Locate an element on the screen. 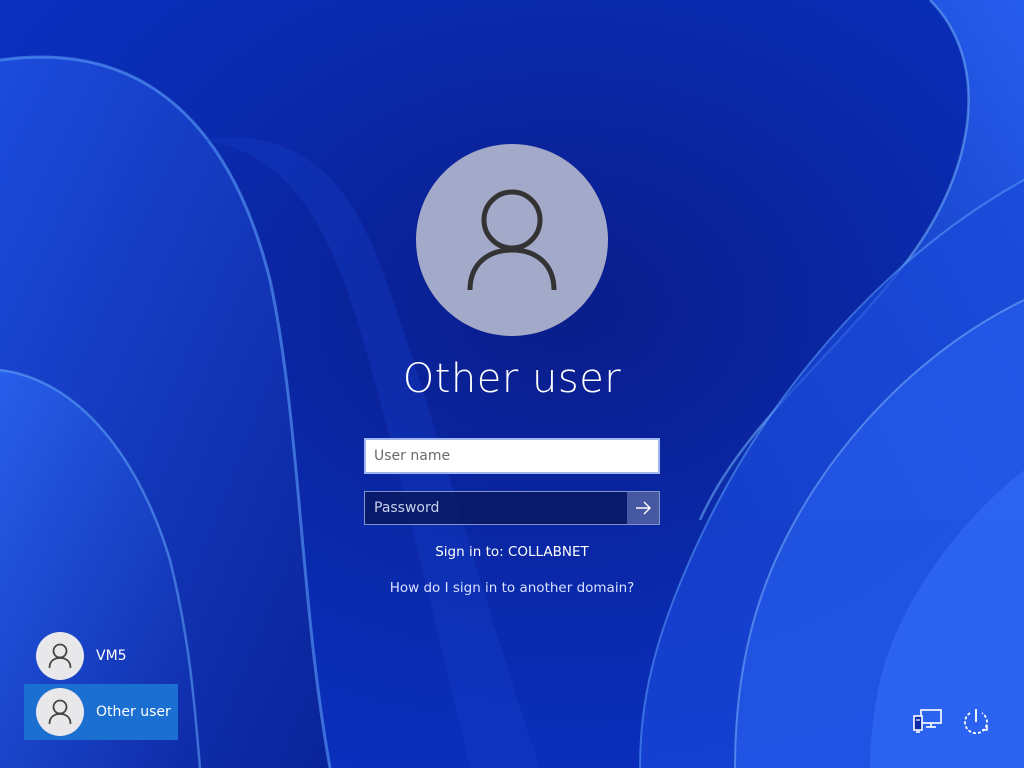  network-button is located at coordinates (928, 722).